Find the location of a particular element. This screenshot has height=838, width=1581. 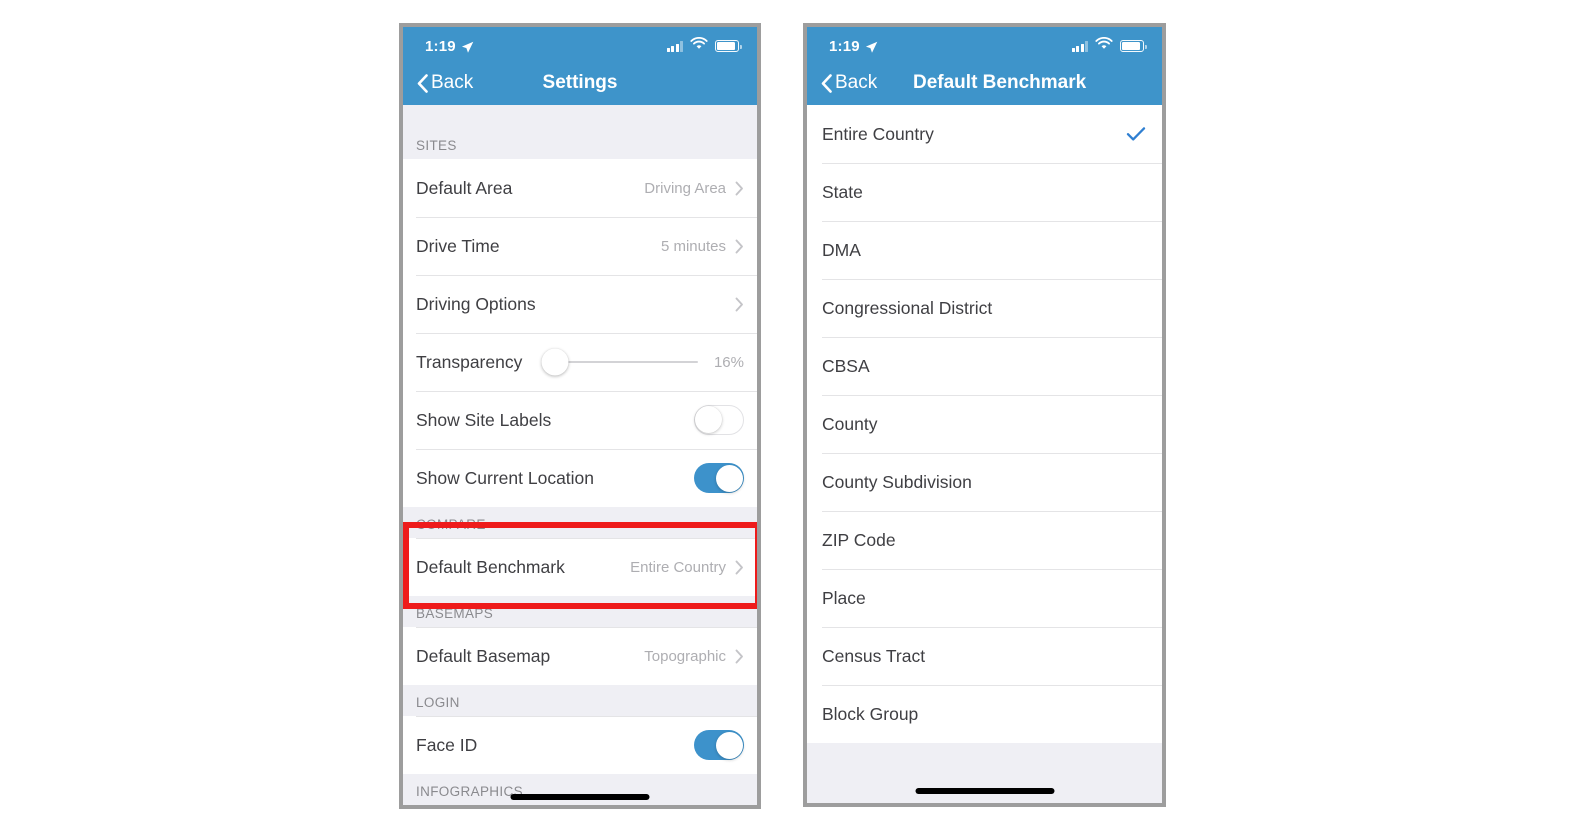

option-row-block-group: Block Group is located at coordinates (984, 714).